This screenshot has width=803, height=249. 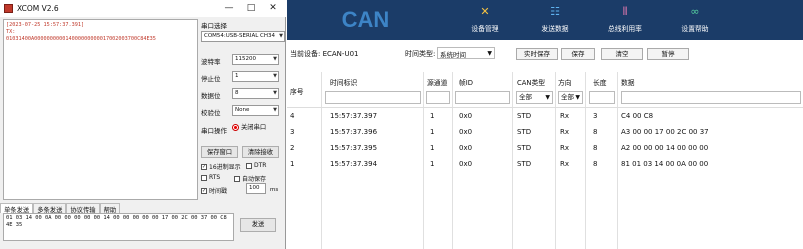 I want to click on dtr-checkbox: DTR, so click(x=256, y=165).